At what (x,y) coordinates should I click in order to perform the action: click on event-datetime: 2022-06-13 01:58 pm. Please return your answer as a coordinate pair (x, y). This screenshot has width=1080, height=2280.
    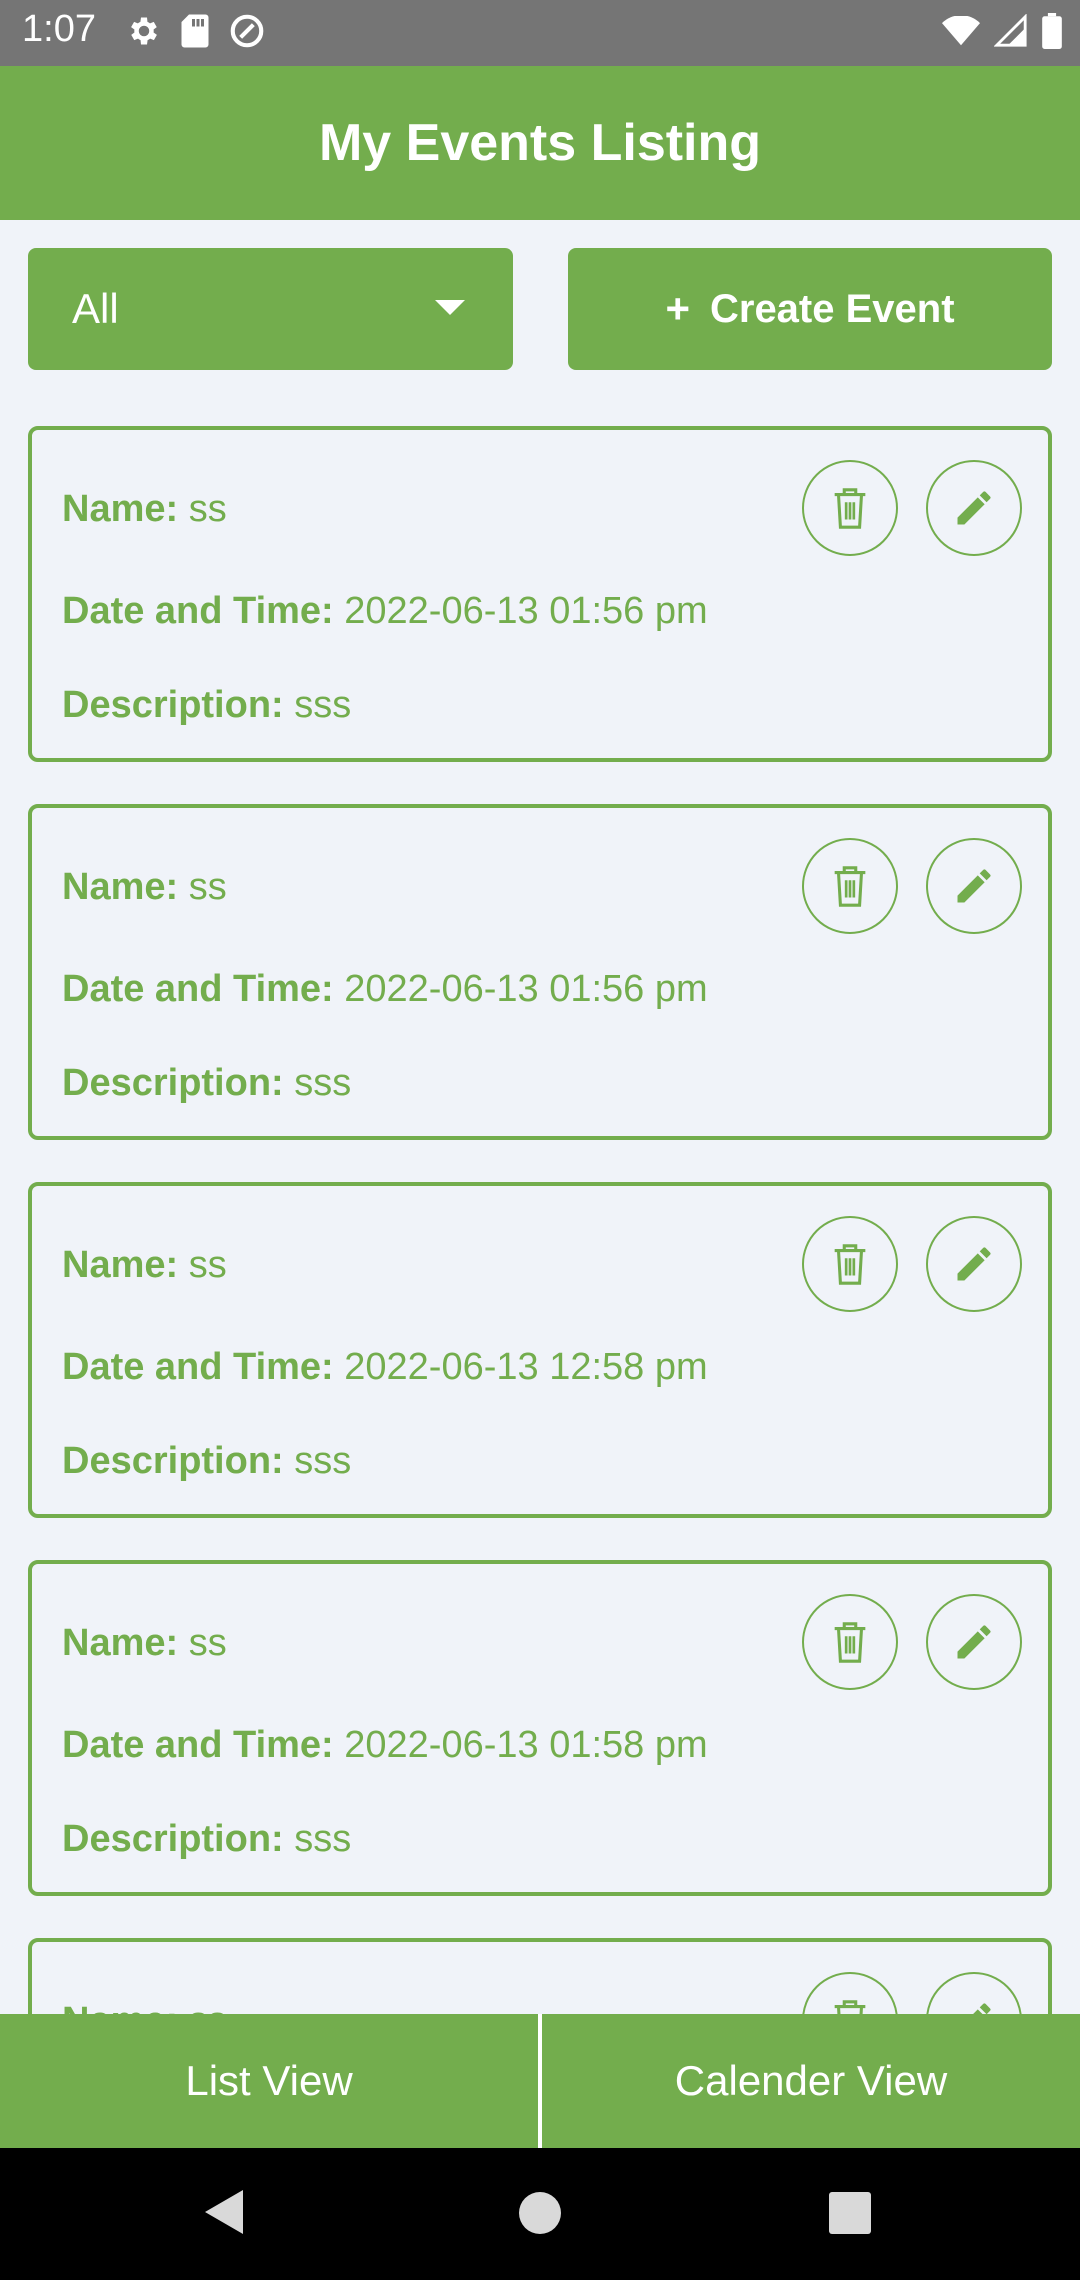
    Looking at the image, I should click on (526, 1745).